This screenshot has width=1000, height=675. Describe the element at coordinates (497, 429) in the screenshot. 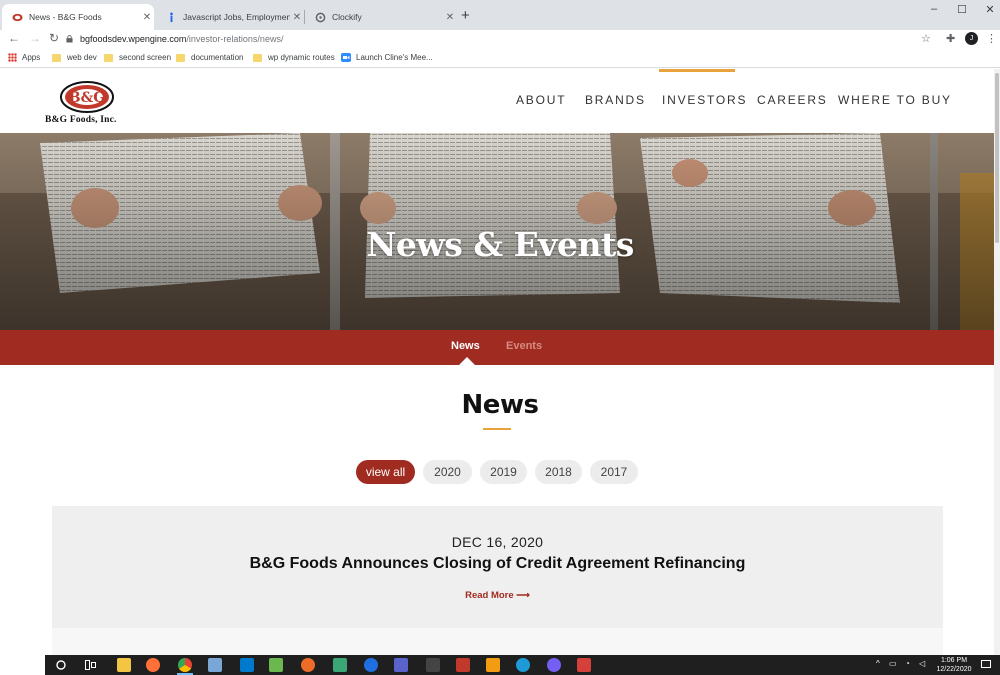

I see `title-underline` at that location.